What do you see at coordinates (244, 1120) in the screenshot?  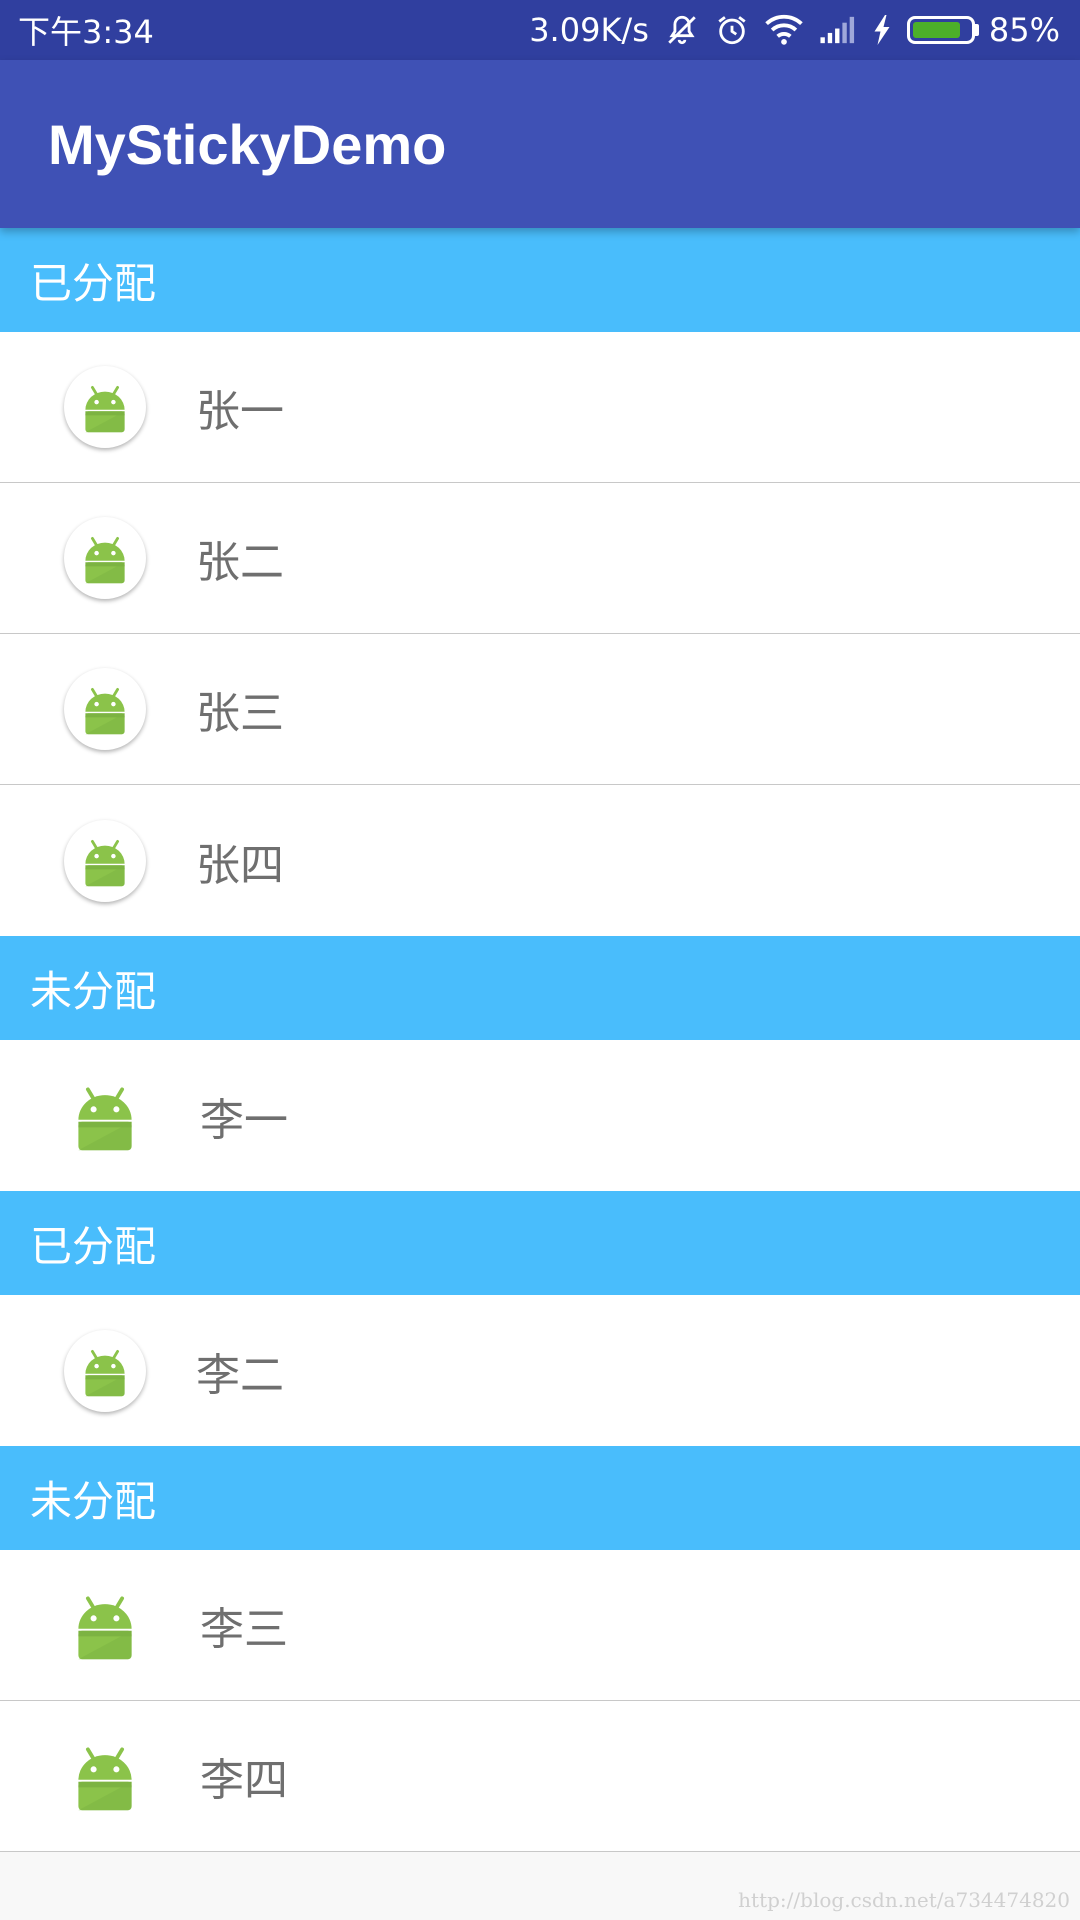 I see `item-name: 李一` at bounding box center [244, 1120].